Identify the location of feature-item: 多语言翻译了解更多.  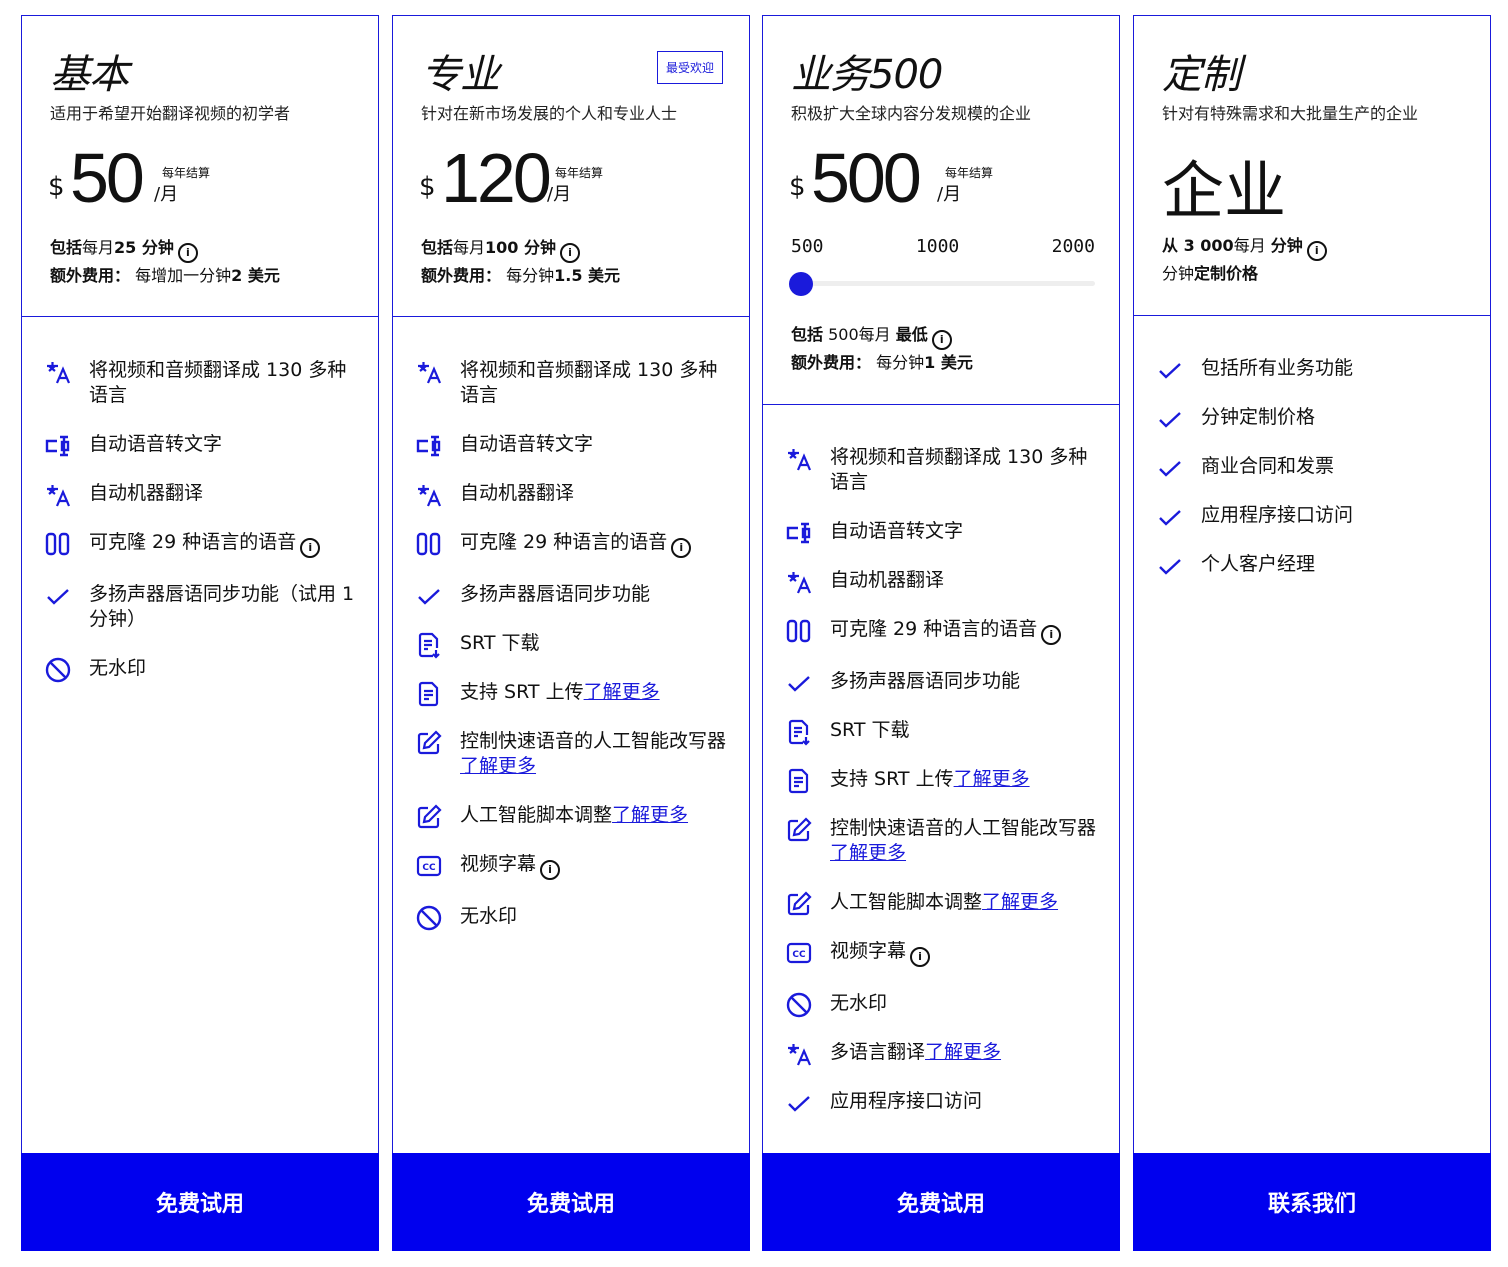
(944, 1053).